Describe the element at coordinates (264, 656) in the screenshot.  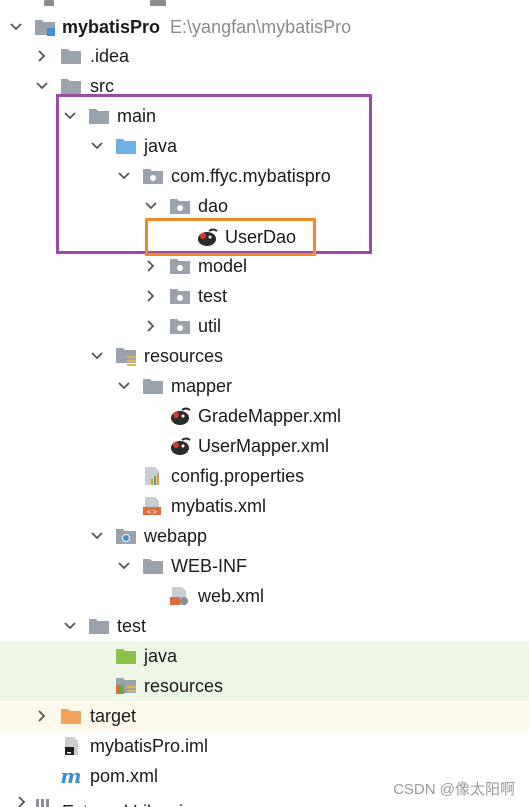
I see `tree-row-test-java: java` at that location.